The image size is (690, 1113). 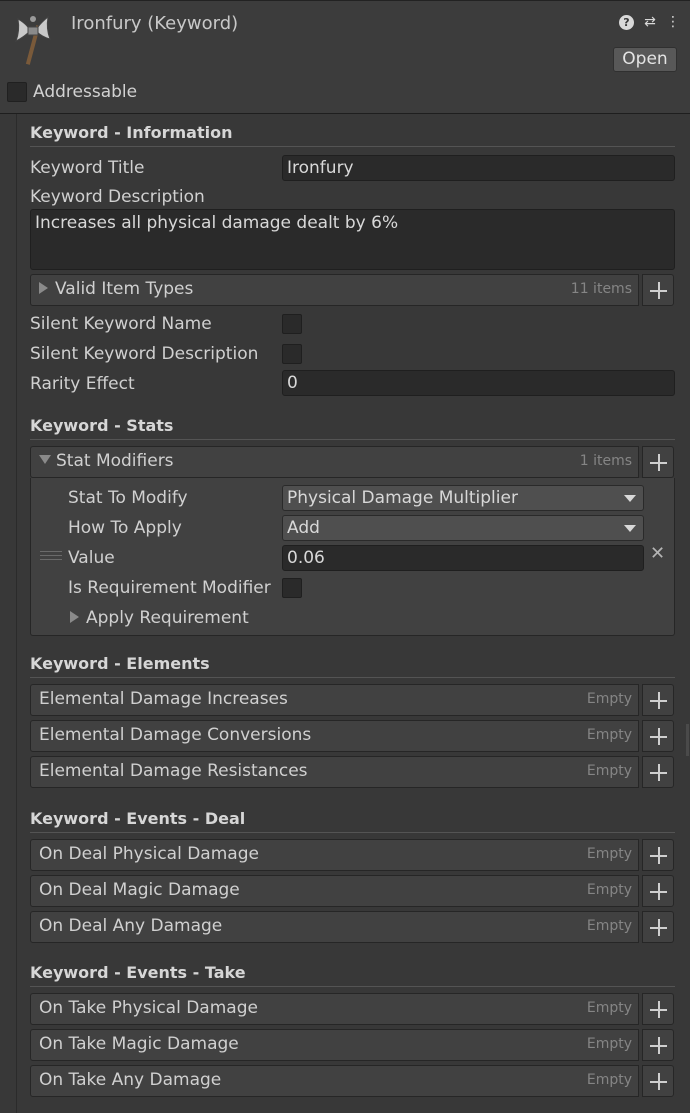 What do you see at coordinates (85, 92) in the screenshot?
I see `addressable-label: Addressable` at bounding box center [85, 92].